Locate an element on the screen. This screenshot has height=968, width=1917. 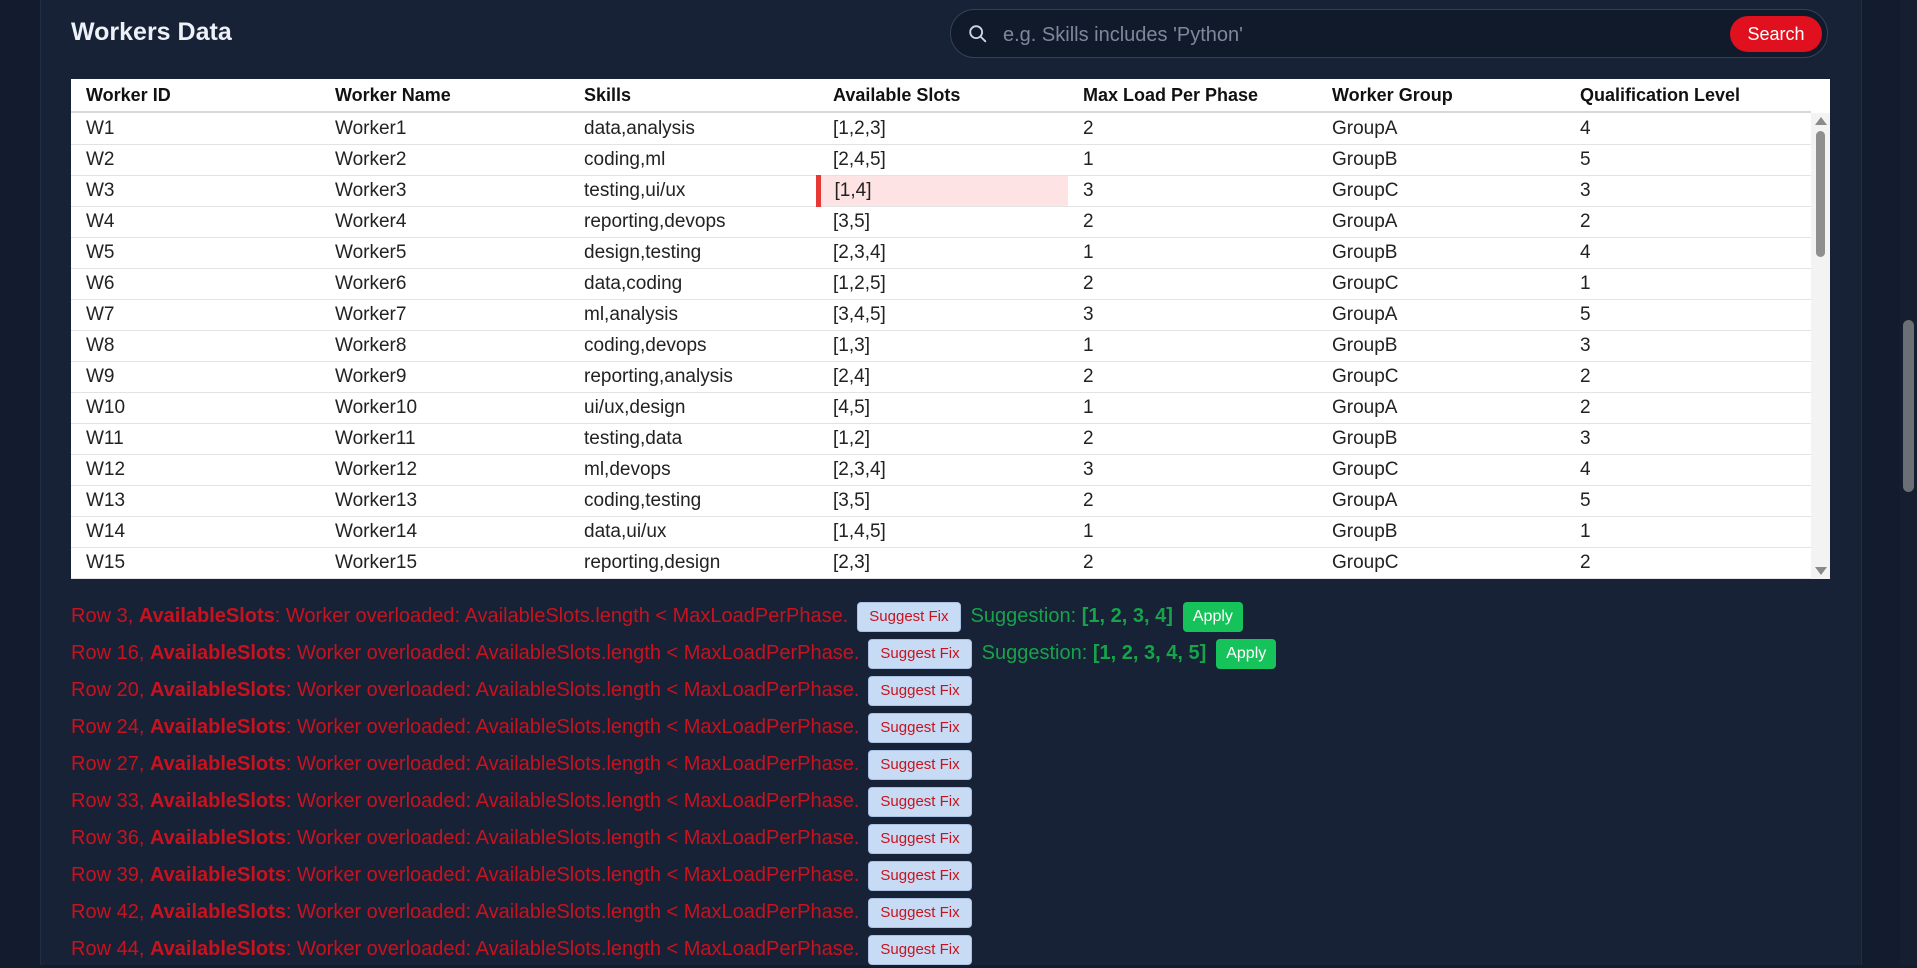
table-row: W2 Worker2 coding,ml [2,4,5] 1 GroupB 5 is located at coordinates (941, 160).